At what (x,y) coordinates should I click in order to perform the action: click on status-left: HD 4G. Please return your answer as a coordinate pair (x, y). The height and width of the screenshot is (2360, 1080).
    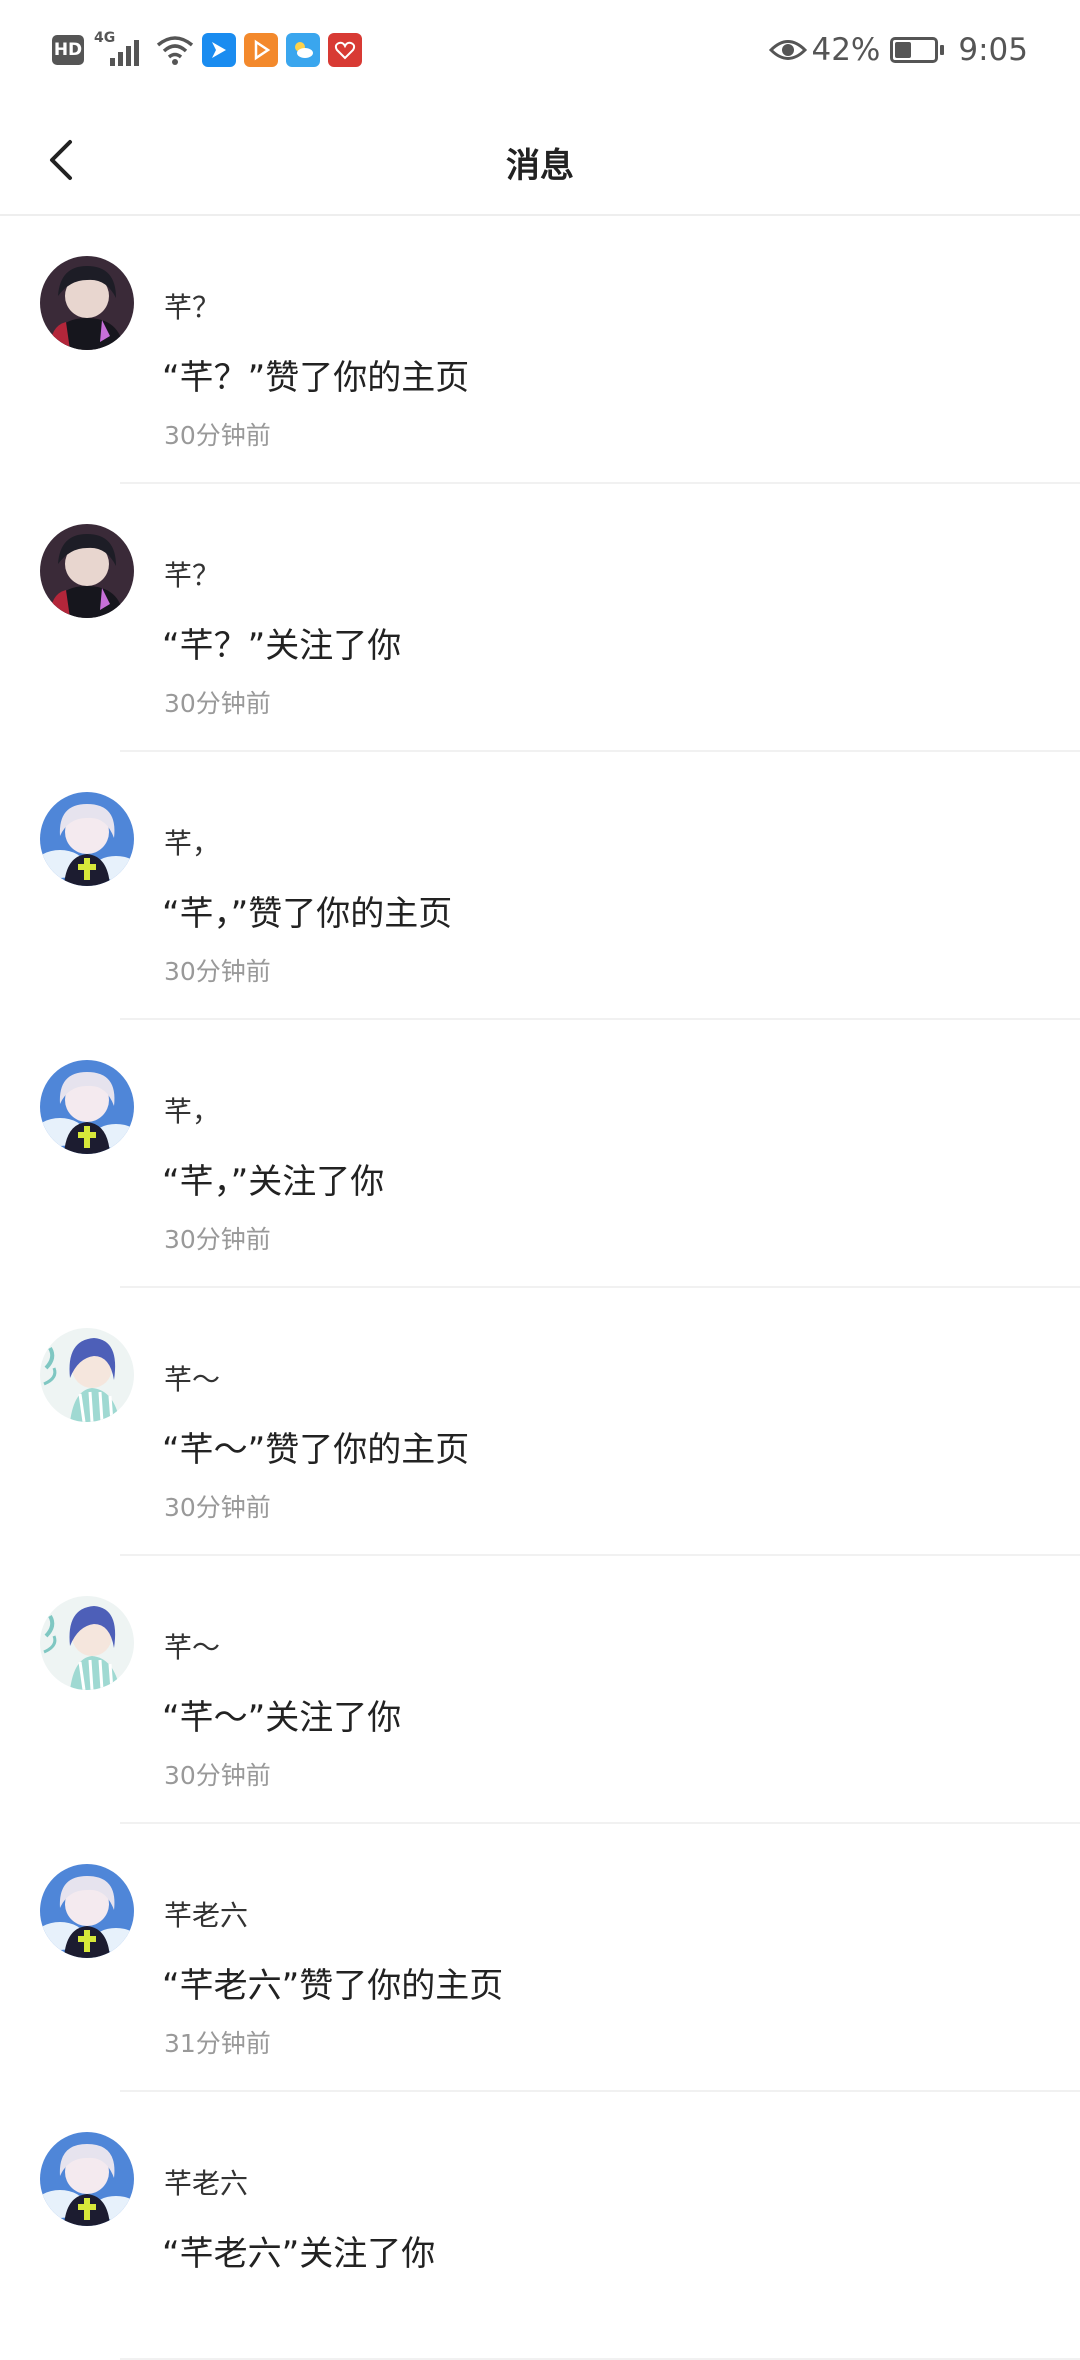
    Looking at the image, I should click on (211, 49).